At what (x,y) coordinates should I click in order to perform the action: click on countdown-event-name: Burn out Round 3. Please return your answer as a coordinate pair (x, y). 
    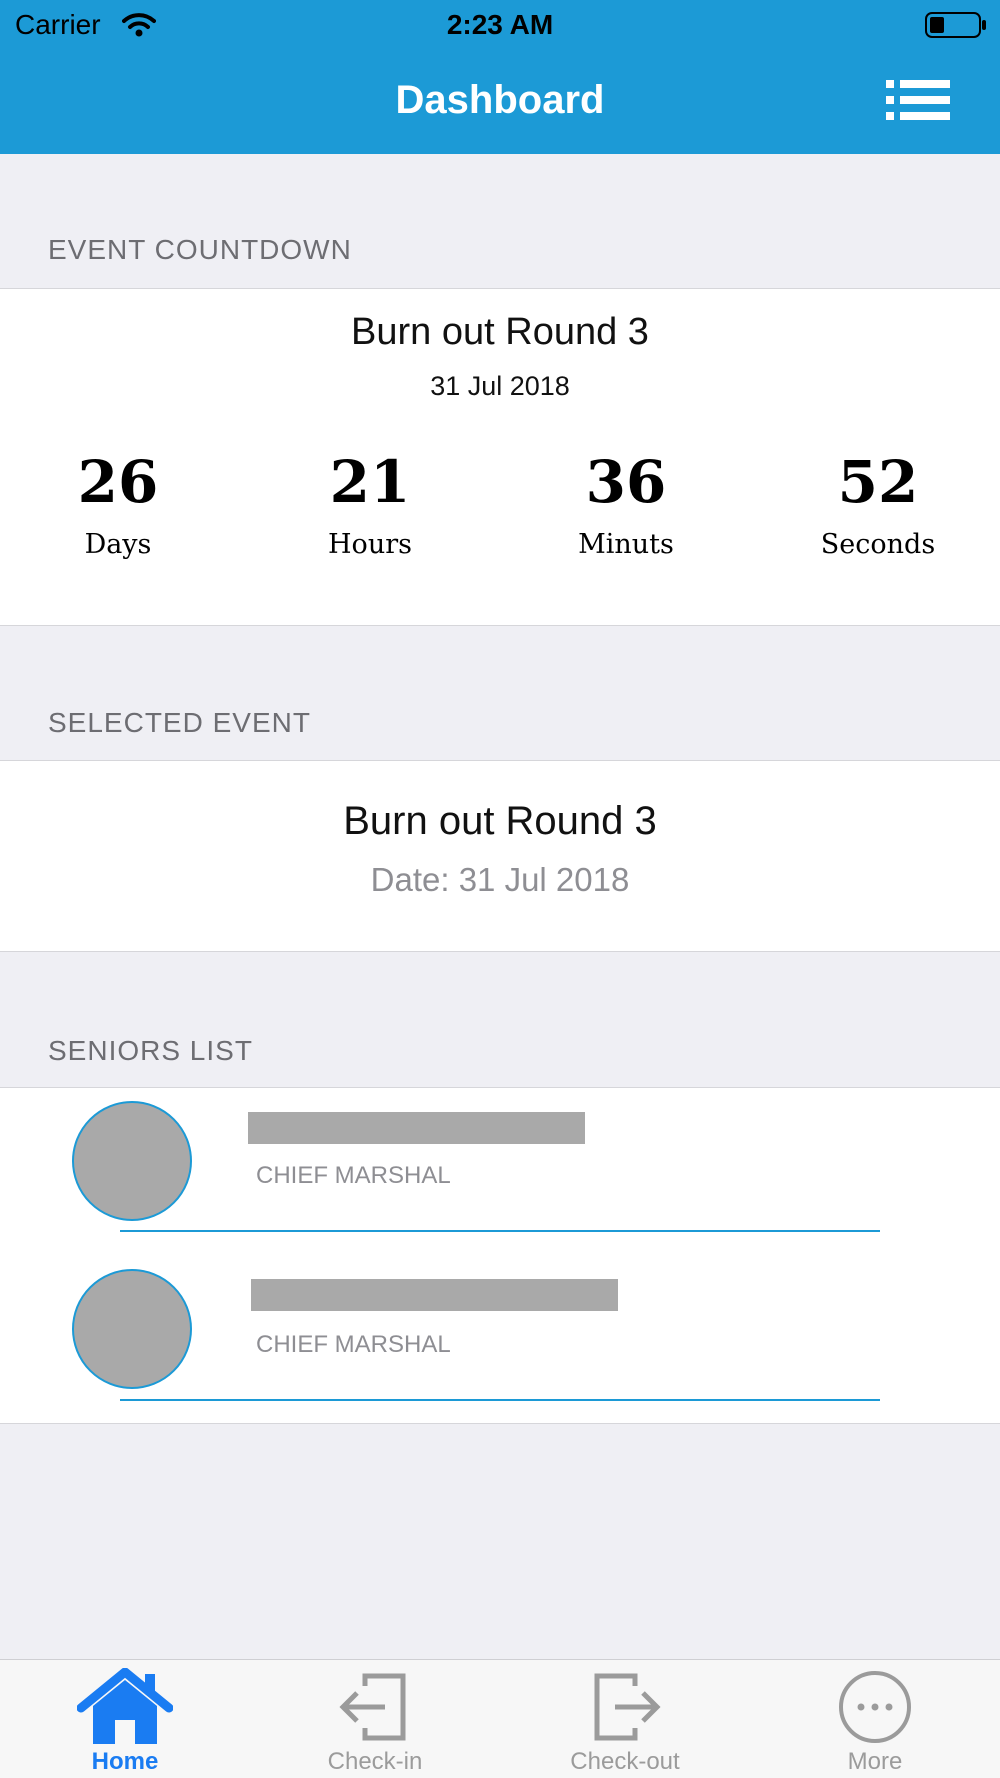
    Looking at the image, I should click on (500, 332).